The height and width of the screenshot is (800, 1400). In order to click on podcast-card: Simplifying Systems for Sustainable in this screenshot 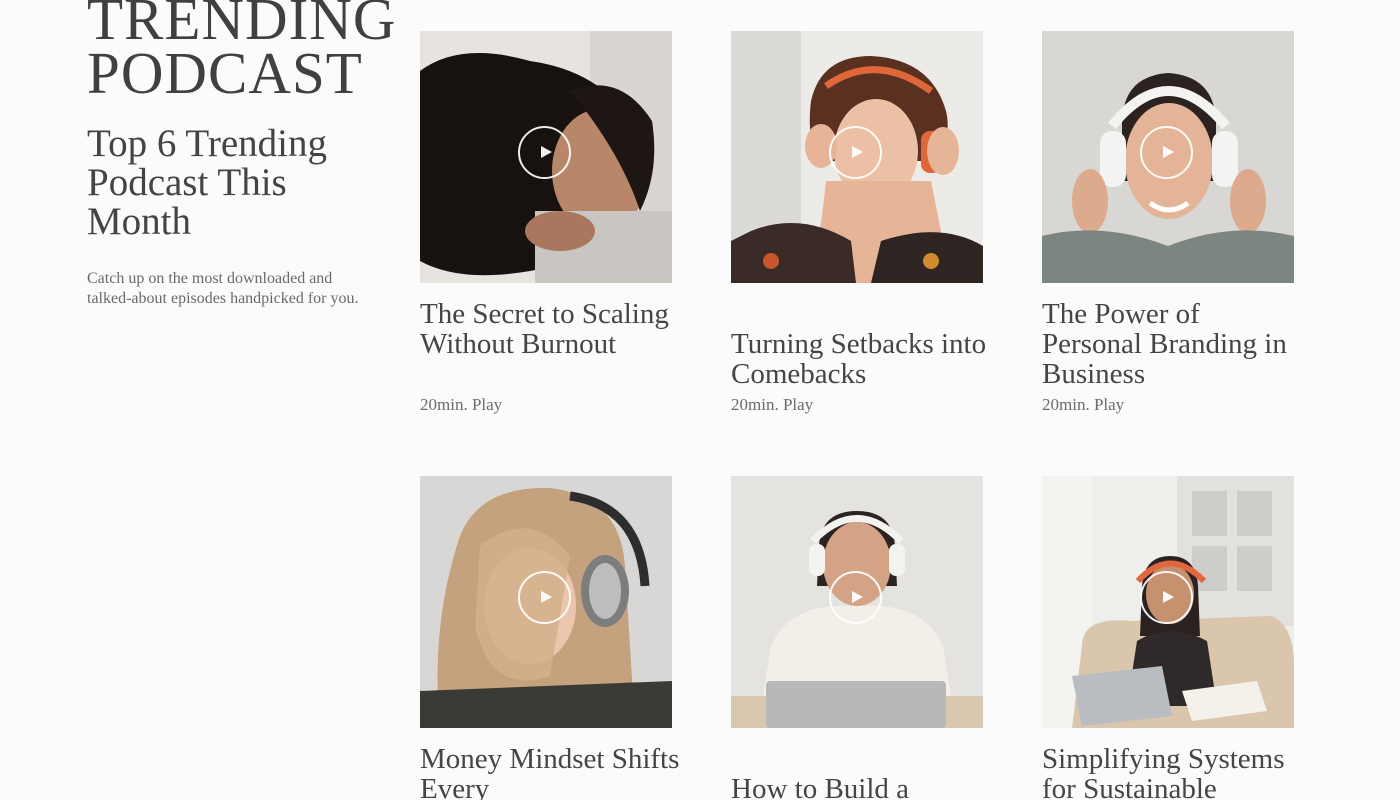, I will do `click(1168, 638)`.